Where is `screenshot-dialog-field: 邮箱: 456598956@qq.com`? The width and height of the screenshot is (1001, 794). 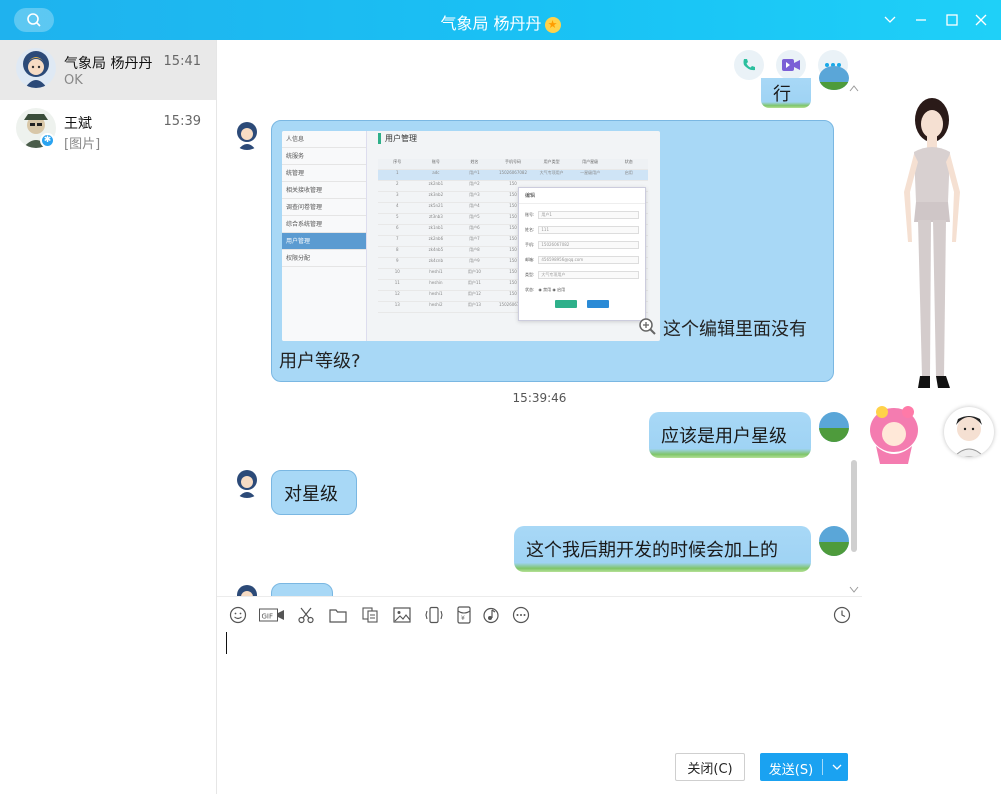 screenshot-dialog-field: 邮箱: 456598956@qq.com is located at coordinates (582, 260).